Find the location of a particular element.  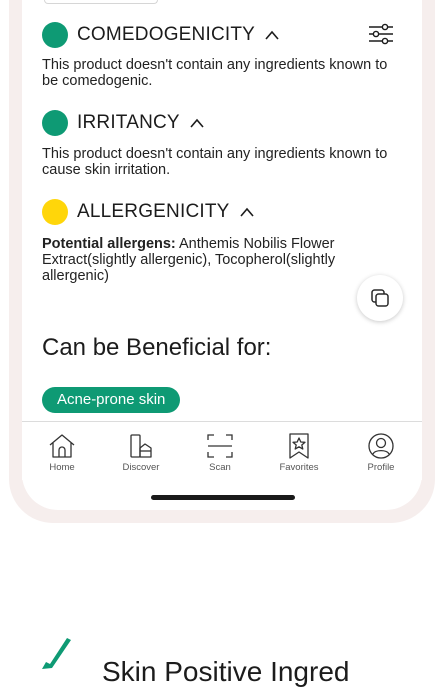

status-dot-yellow is located at coordinates (55, 212).